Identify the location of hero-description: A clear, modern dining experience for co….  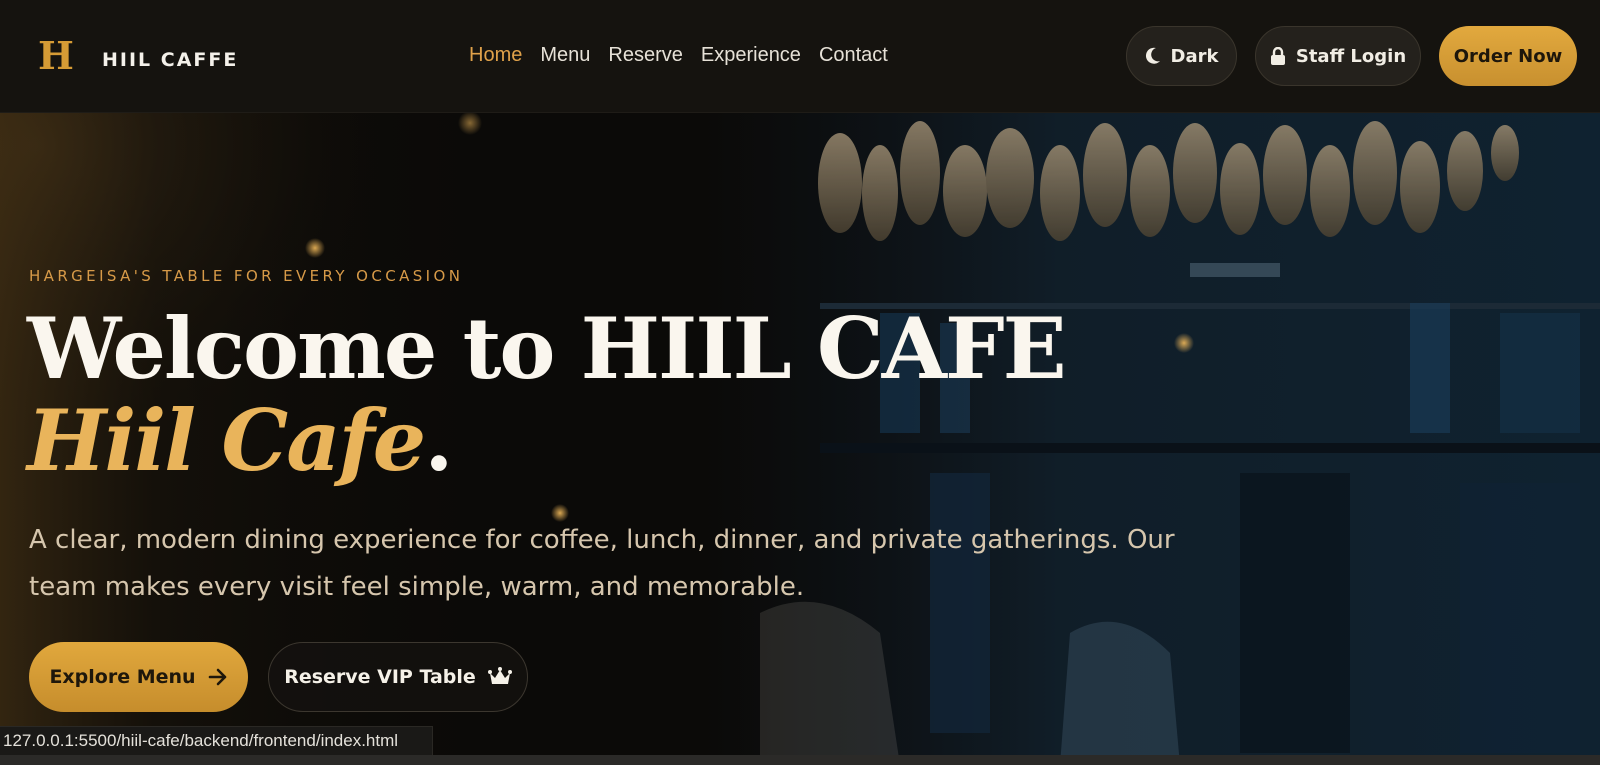
(602, 563).